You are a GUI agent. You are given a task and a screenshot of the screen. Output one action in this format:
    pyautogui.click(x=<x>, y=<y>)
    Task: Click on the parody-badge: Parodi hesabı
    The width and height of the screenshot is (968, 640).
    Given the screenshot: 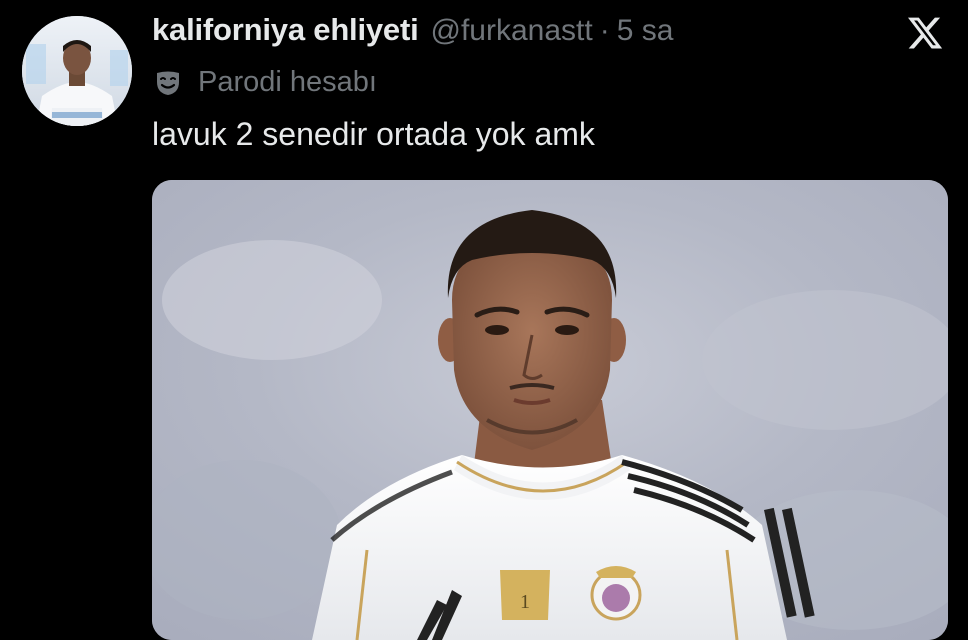 What is the action you would take?
    pyautogui.click(x=265, y=82)
    